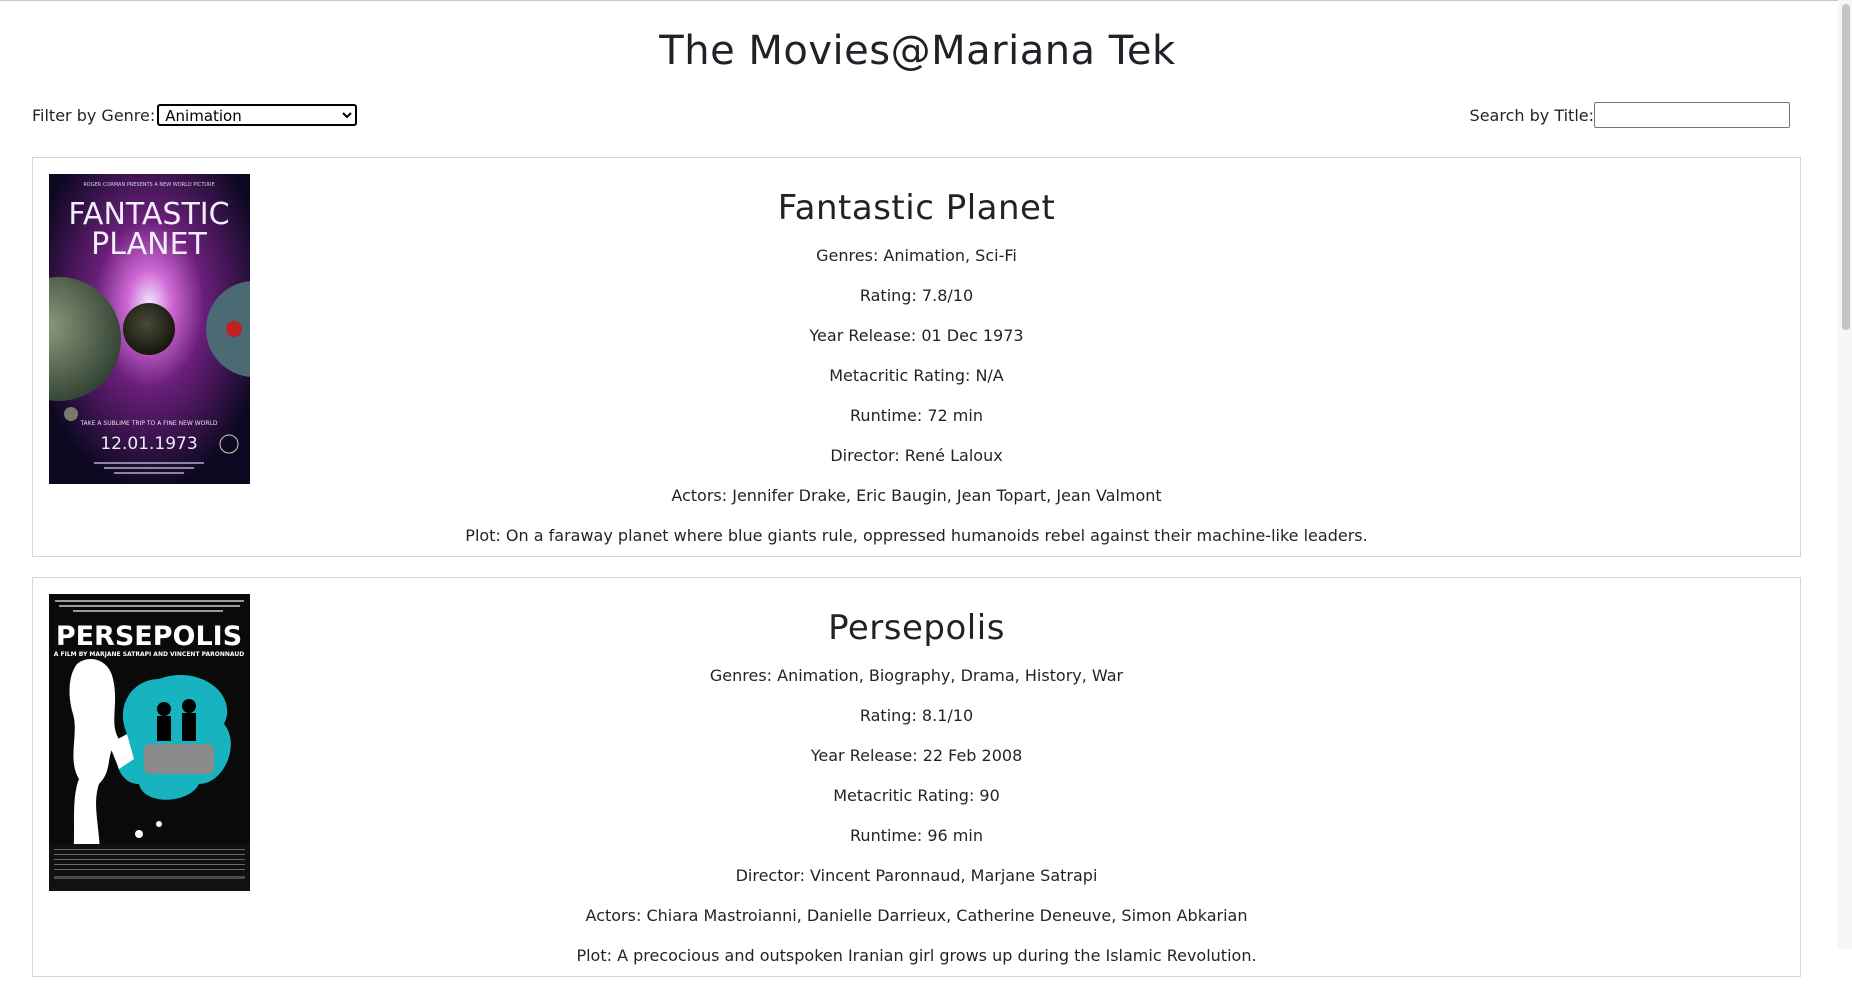 This screenshot has width=1852, height=997. What do you see at coordinates (1846, 167) in the screenshot?
I see `scrollbar-thumb` at bounding box center [1846, 167].